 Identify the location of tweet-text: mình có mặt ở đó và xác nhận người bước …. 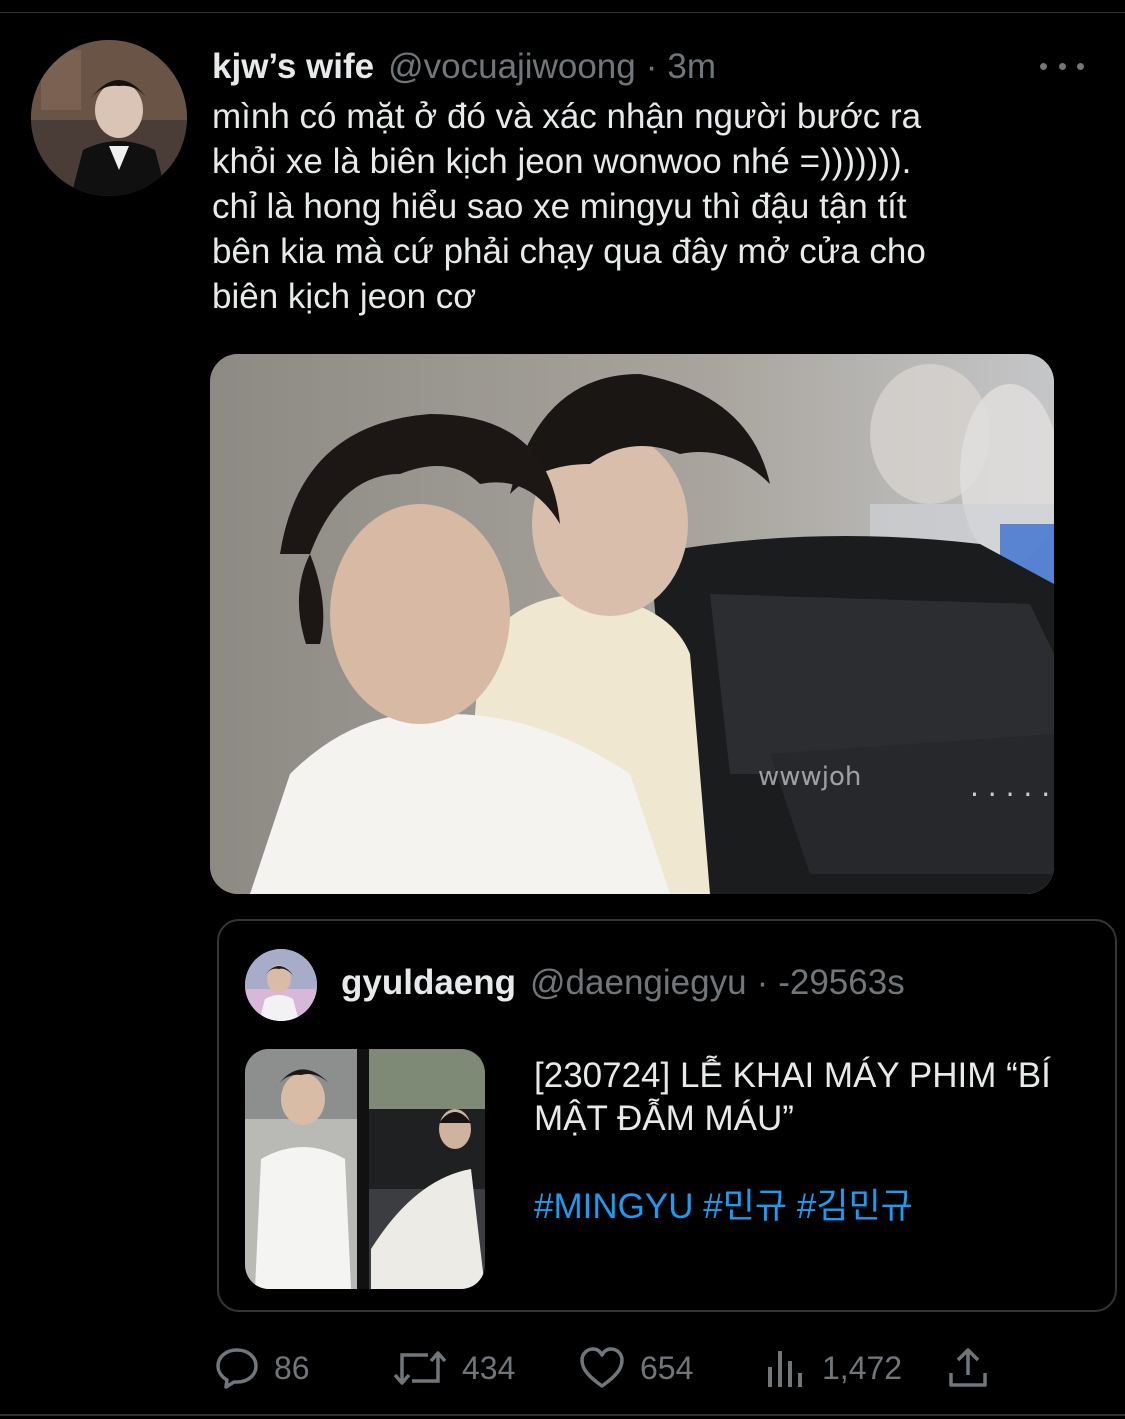
(569, 206).